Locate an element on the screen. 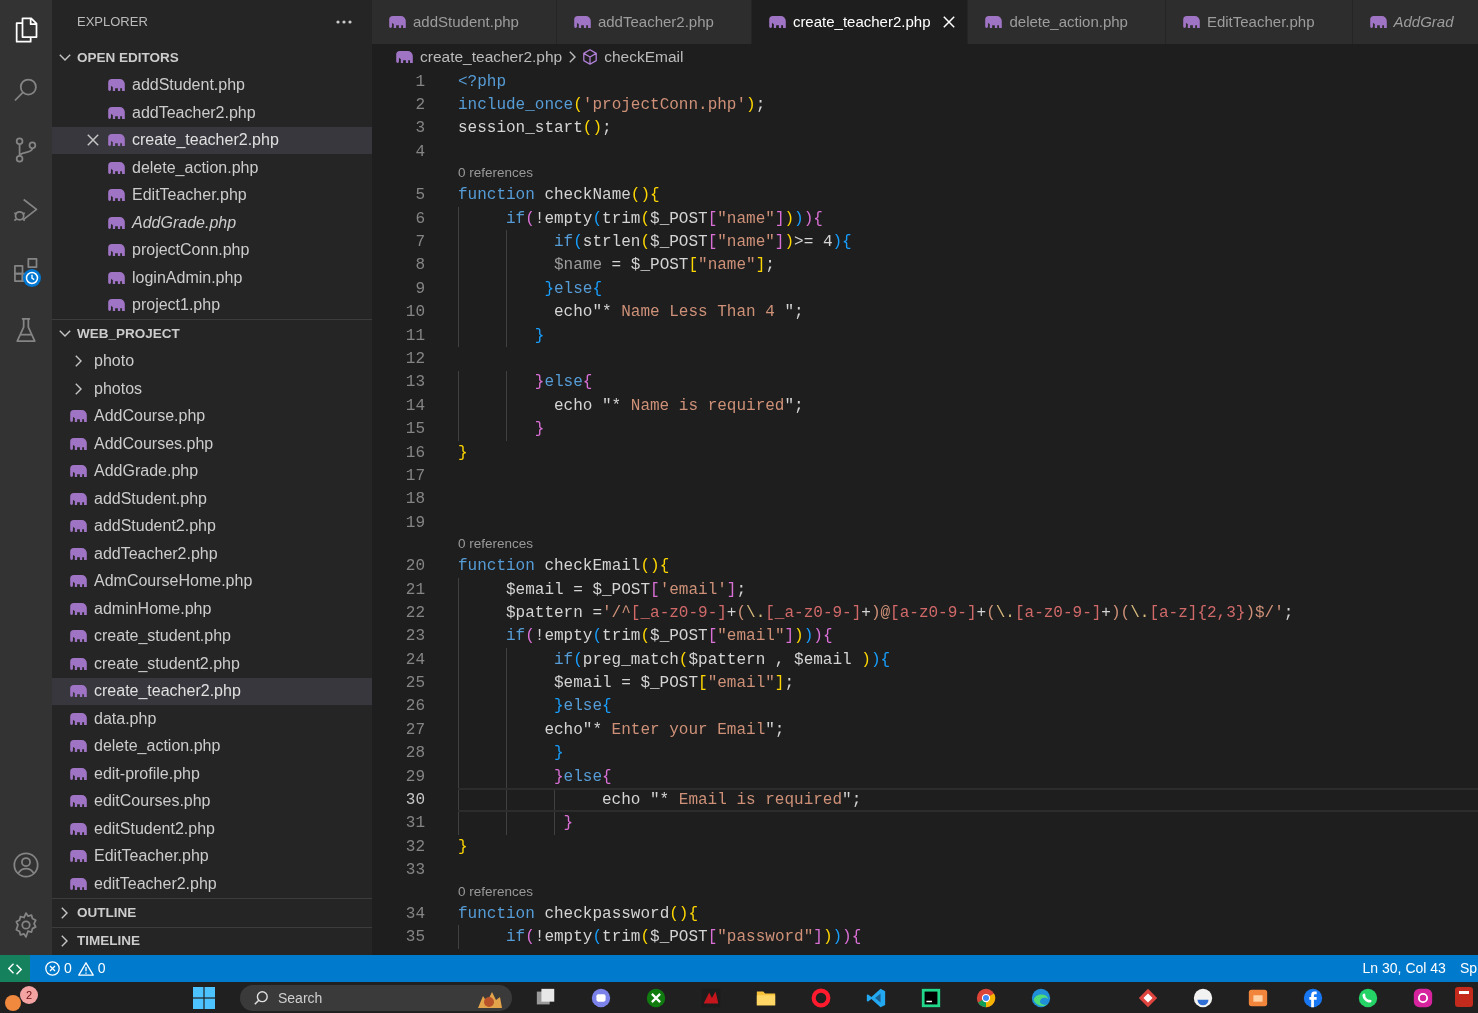 This screenshot has width=1478, height=1013. editor-tab: create_teacher2.php is located at coordinates (860, 22).